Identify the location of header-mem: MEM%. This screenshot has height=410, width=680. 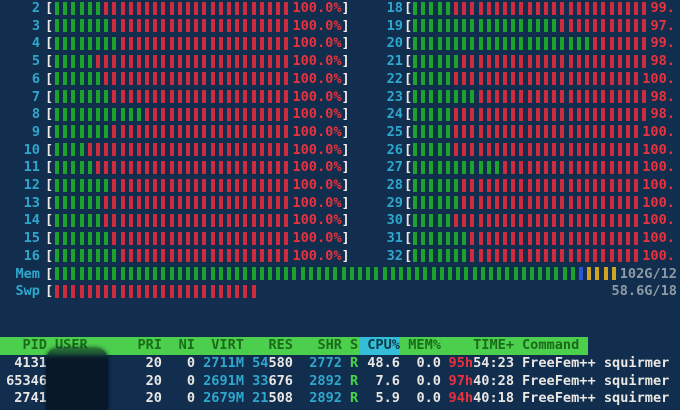
(420, 346).